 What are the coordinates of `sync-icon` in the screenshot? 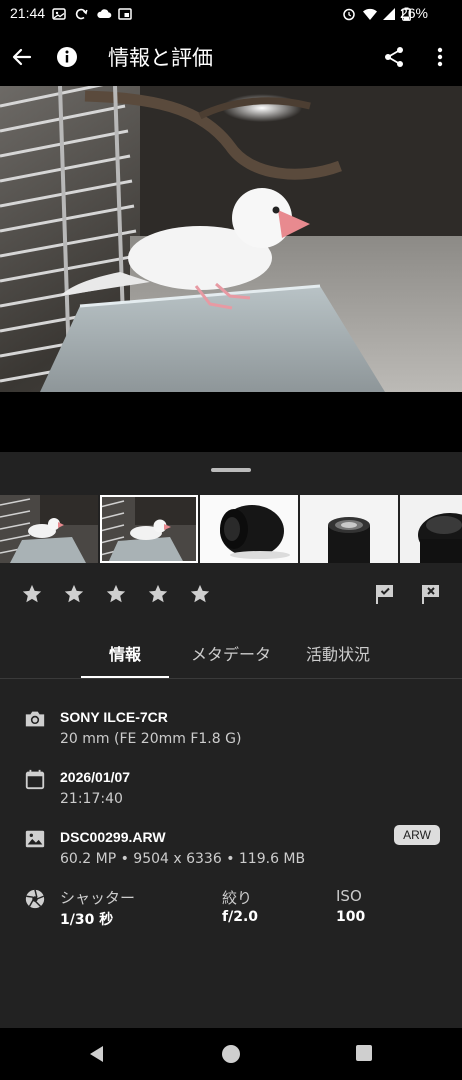 It's located at (81, 13).